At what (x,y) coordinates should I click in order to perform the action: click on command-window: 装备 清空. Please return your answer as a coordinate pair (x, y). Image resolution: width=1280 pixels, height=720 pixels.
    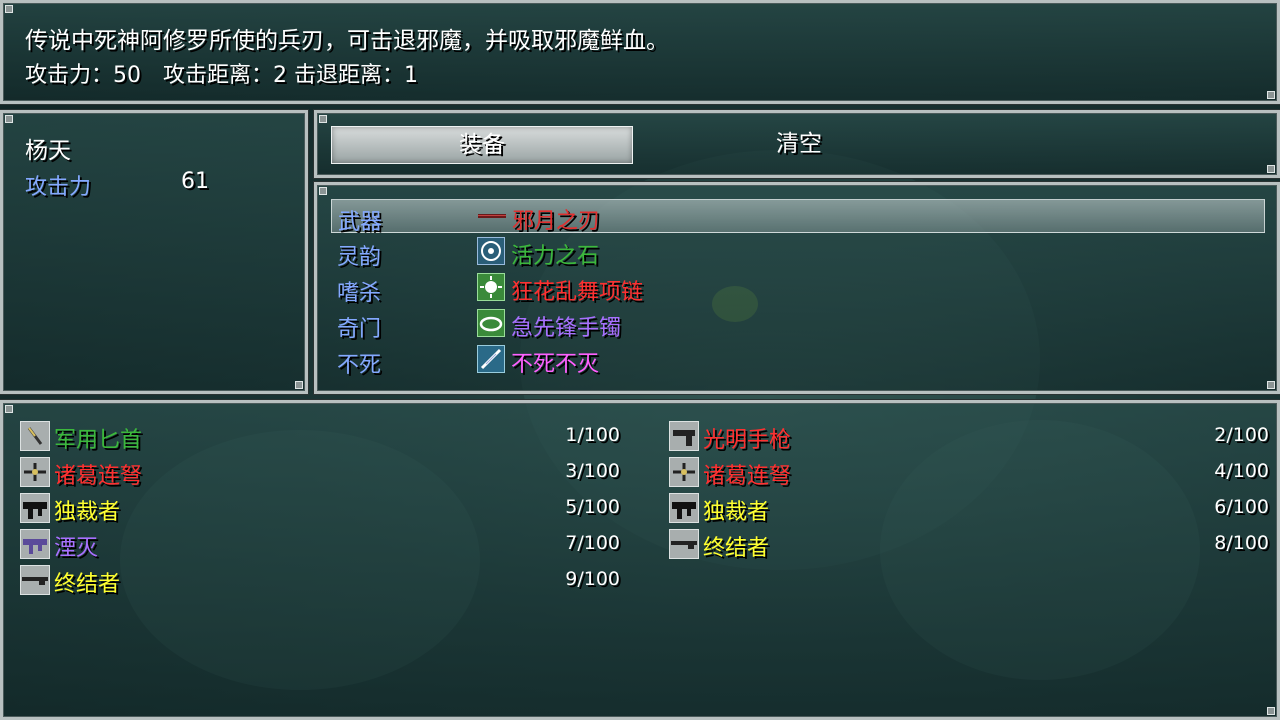
    Looking at the image, I should click on (797, 144).